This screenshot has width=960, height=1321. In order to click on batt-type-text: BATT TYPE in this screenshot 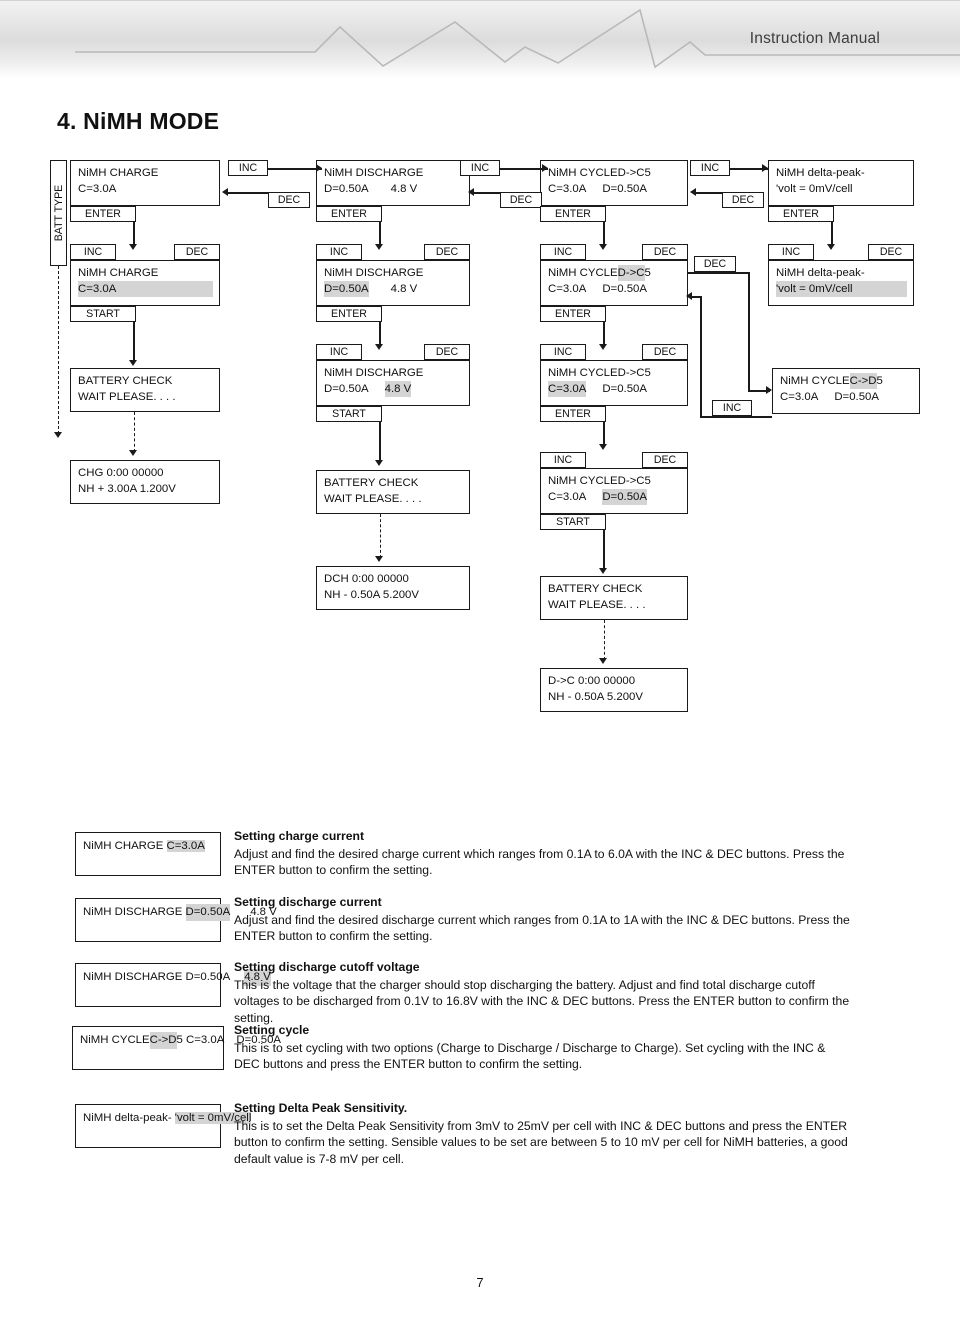, I will do `click(58, 213)`.